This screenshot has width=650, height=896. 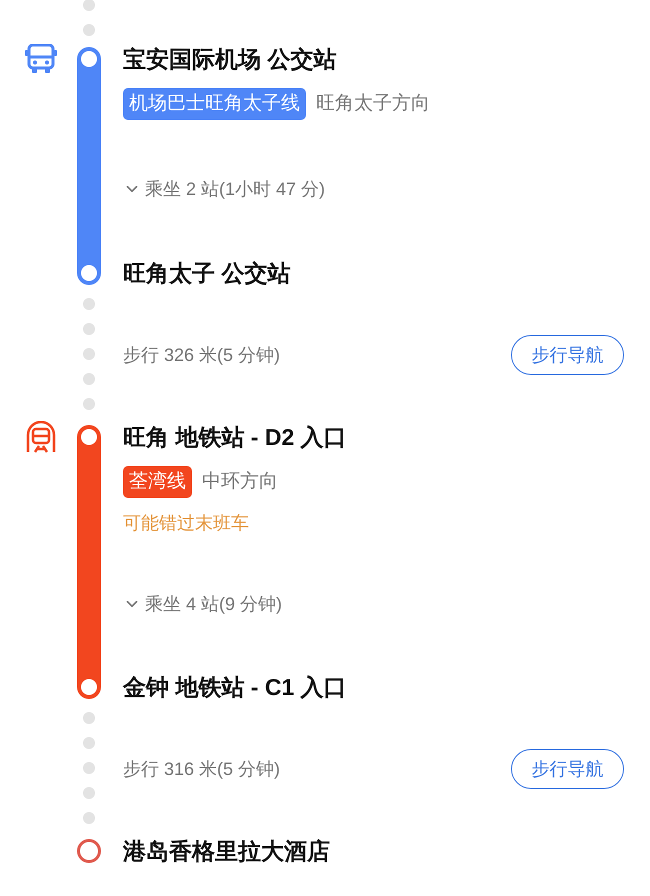 What do you see at coordinates (201, 769) in the screenshot?
I see `walk-info: 步行 316 米(5 分钟)` at bounding box center [201, 769].